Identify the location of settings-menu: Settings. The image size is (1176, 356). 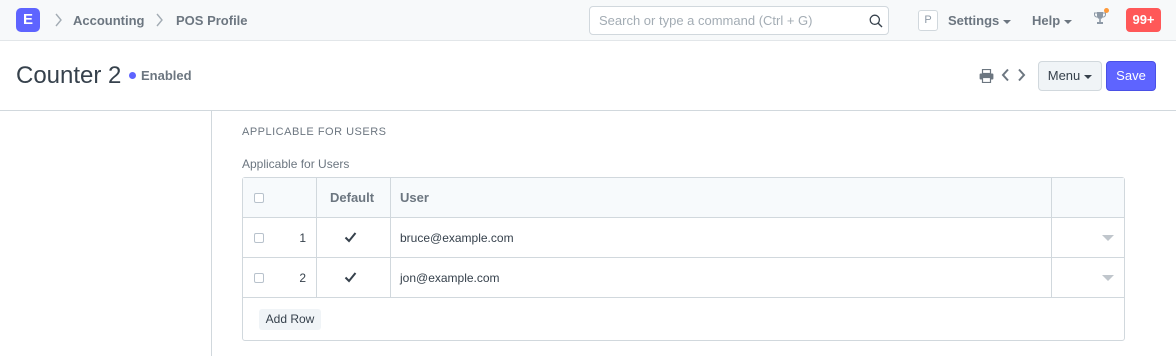
(980, 20).